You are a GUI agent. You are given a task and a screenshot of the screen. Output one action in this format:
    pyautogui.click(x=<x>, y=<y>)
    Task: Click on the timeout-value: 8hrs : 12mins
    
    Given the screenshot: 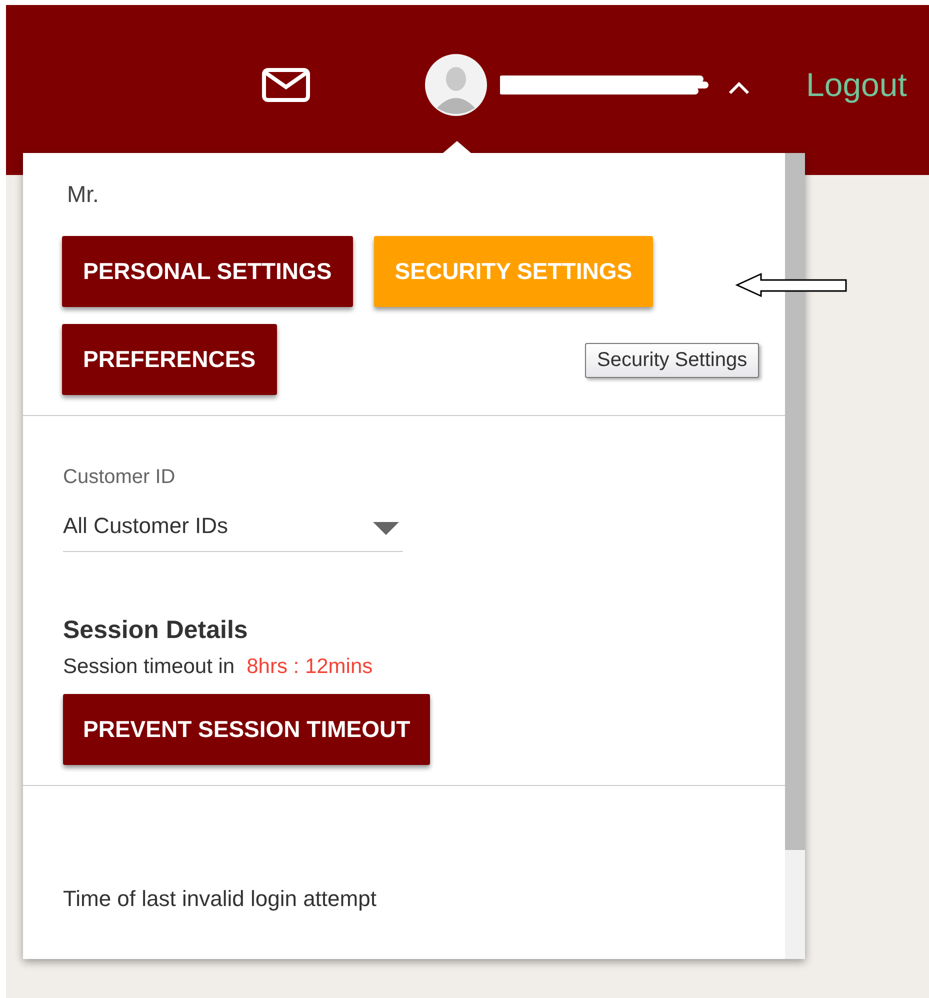 What is the action you would take?
    pyautogui.click(x=309, y=667)
    